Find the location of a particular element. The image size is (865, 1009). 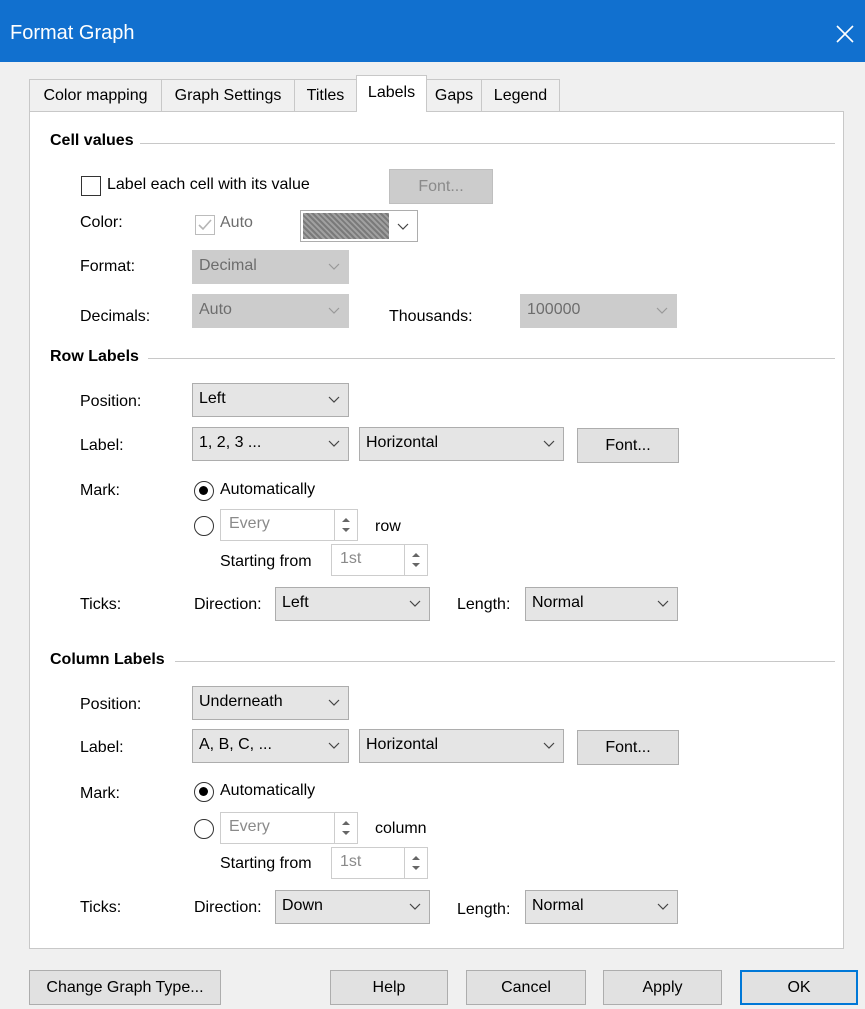

column-mark-label: Mark: is located at coordinates (100, 793).